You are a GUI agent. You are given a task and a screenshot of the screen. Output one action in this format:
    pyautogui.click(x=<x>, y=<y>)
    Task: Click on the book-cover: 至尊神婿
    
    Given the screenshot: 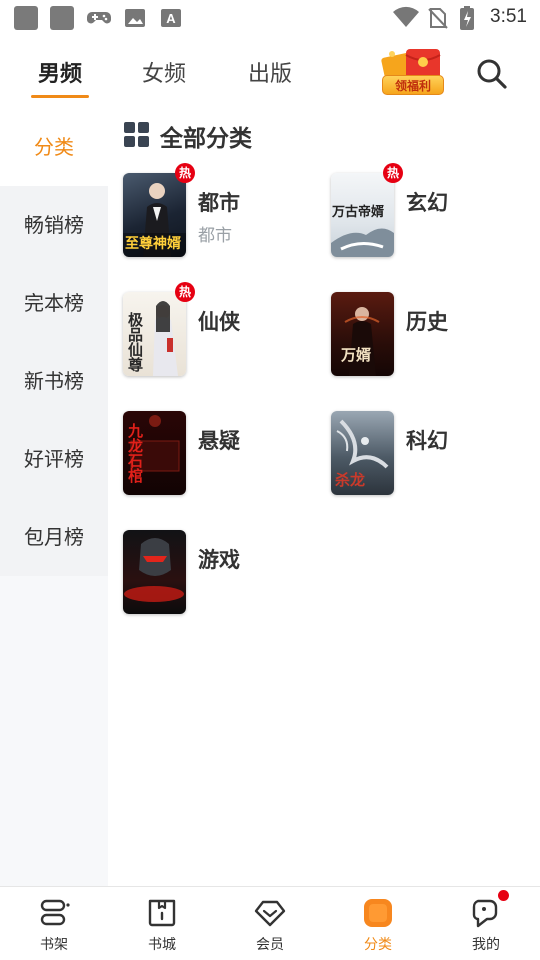 What is the action you would take?
    pyautogui.click(x=154, y=215)
    